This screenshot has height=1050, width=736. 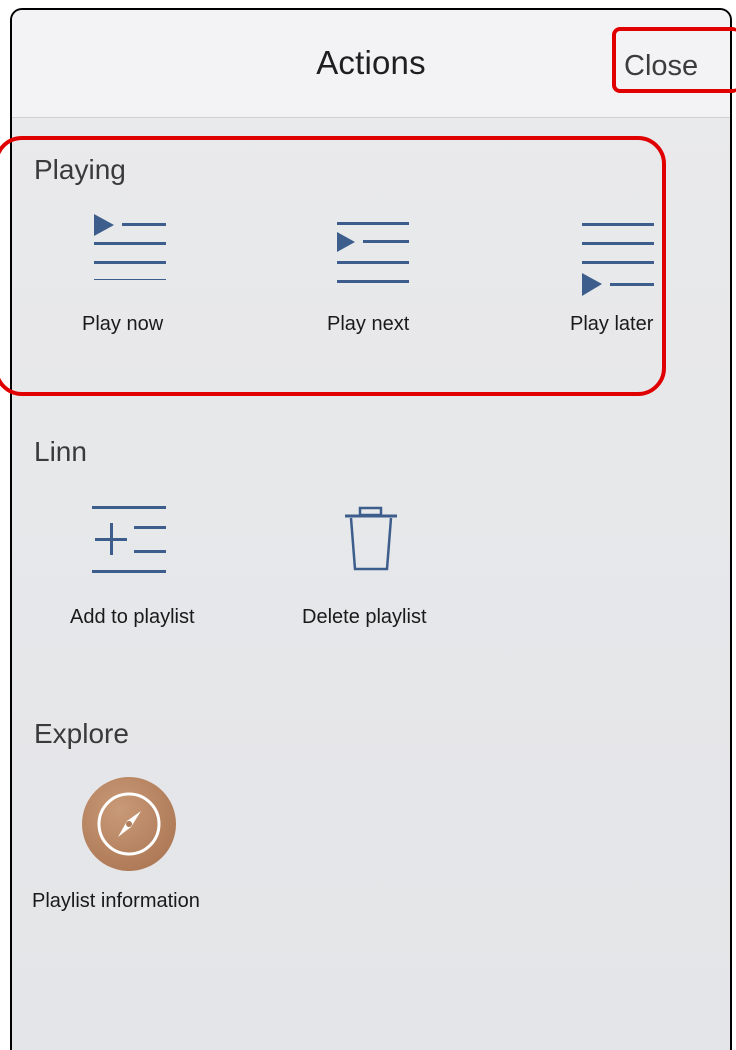 What do you see at coordinates (368, 324) in the screenshot?
I see `play-next-label: Play next` at bounding box center [368, 324].